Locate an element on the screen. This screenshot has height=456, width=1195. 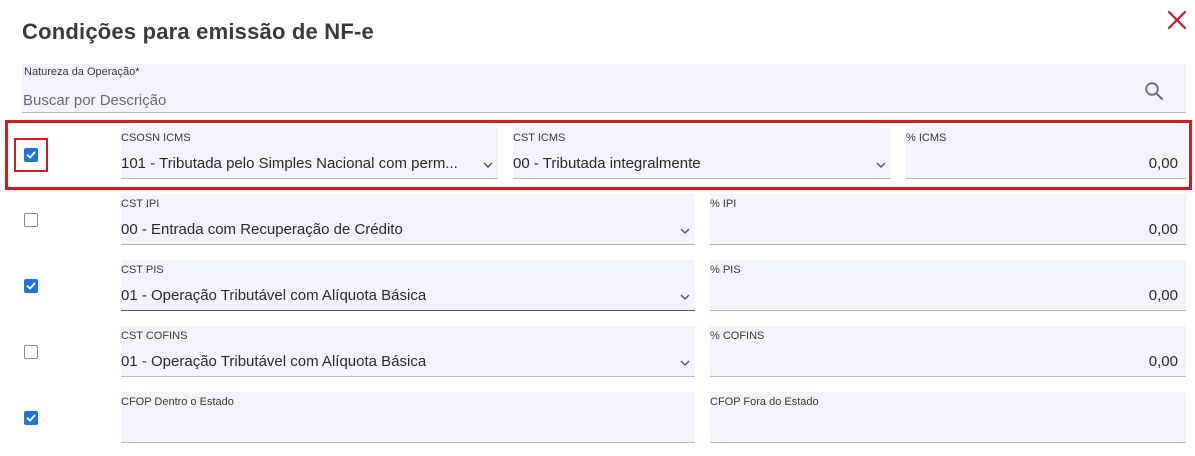
cfop-fora-label: CFOP Fora do Estado is located at coordinates (764, 402).